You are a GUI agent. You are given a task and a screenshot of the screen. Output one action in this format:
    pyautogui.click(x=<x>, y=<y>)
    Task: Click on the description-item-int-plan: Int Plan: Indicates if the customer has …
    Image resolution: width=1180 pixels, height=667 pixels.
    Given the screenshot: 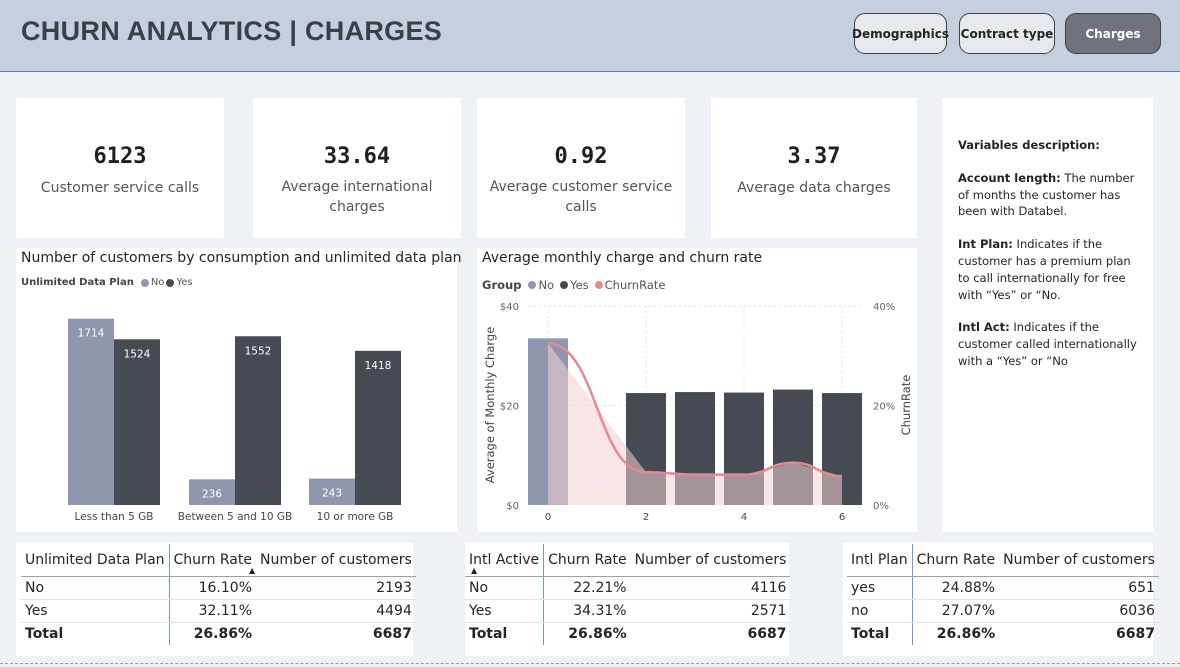 What is the action you would take?
    pyautogui.click(x=1050, y=269)
    